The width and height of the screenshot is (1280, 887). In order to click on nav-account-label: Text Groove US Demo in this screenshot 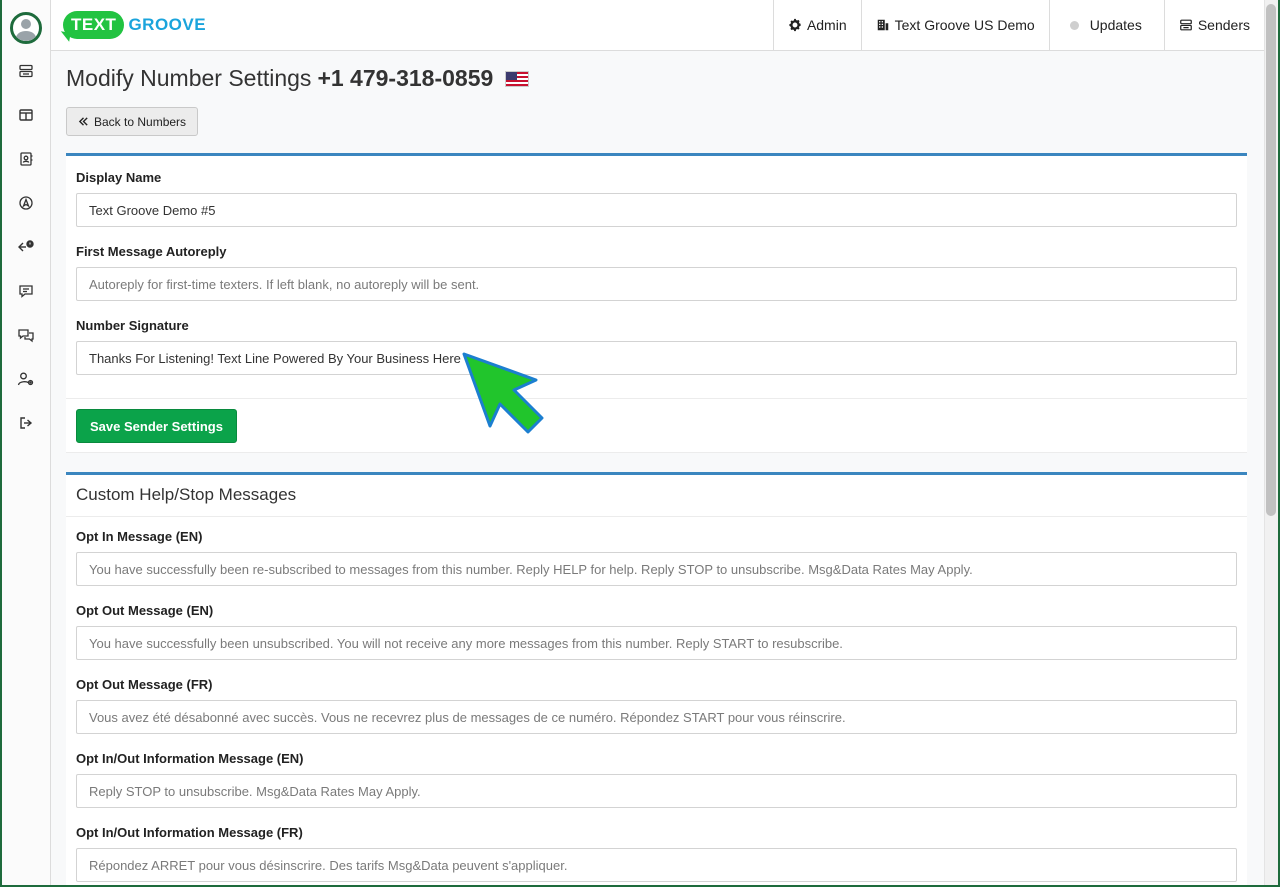, I will do `click(964, 25)`.